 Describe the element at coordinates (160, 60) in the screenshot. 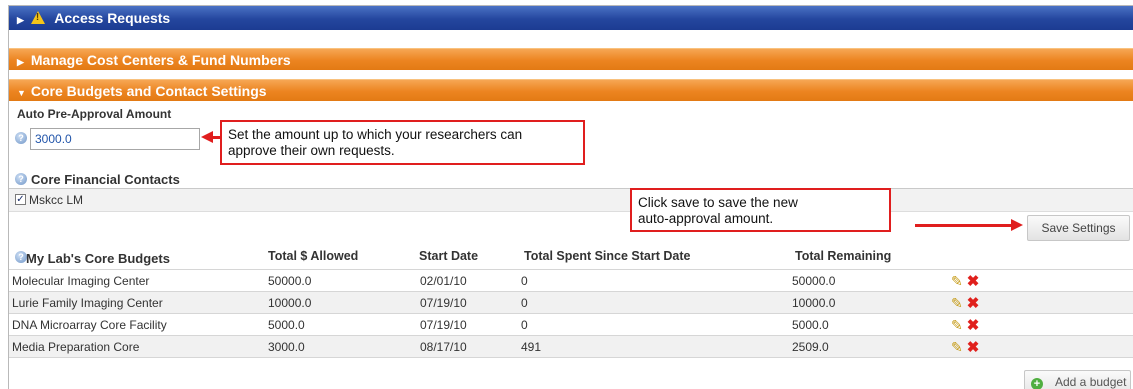

I see `section-title: Manage Cost Centers & Fund Numbers` at that location.